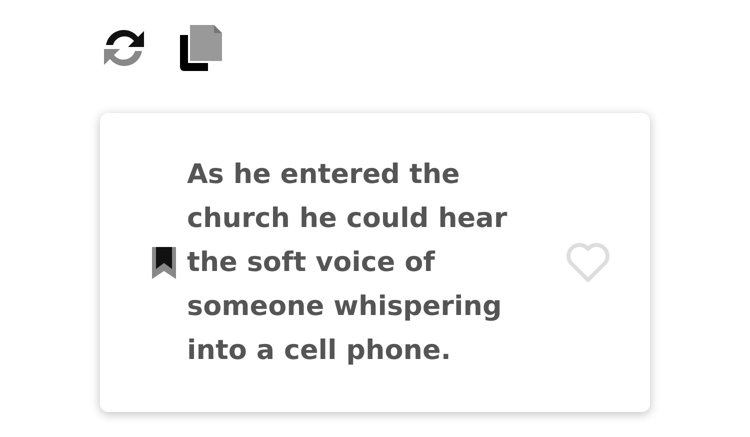  I want to click on copy-button, so click(202, 48).